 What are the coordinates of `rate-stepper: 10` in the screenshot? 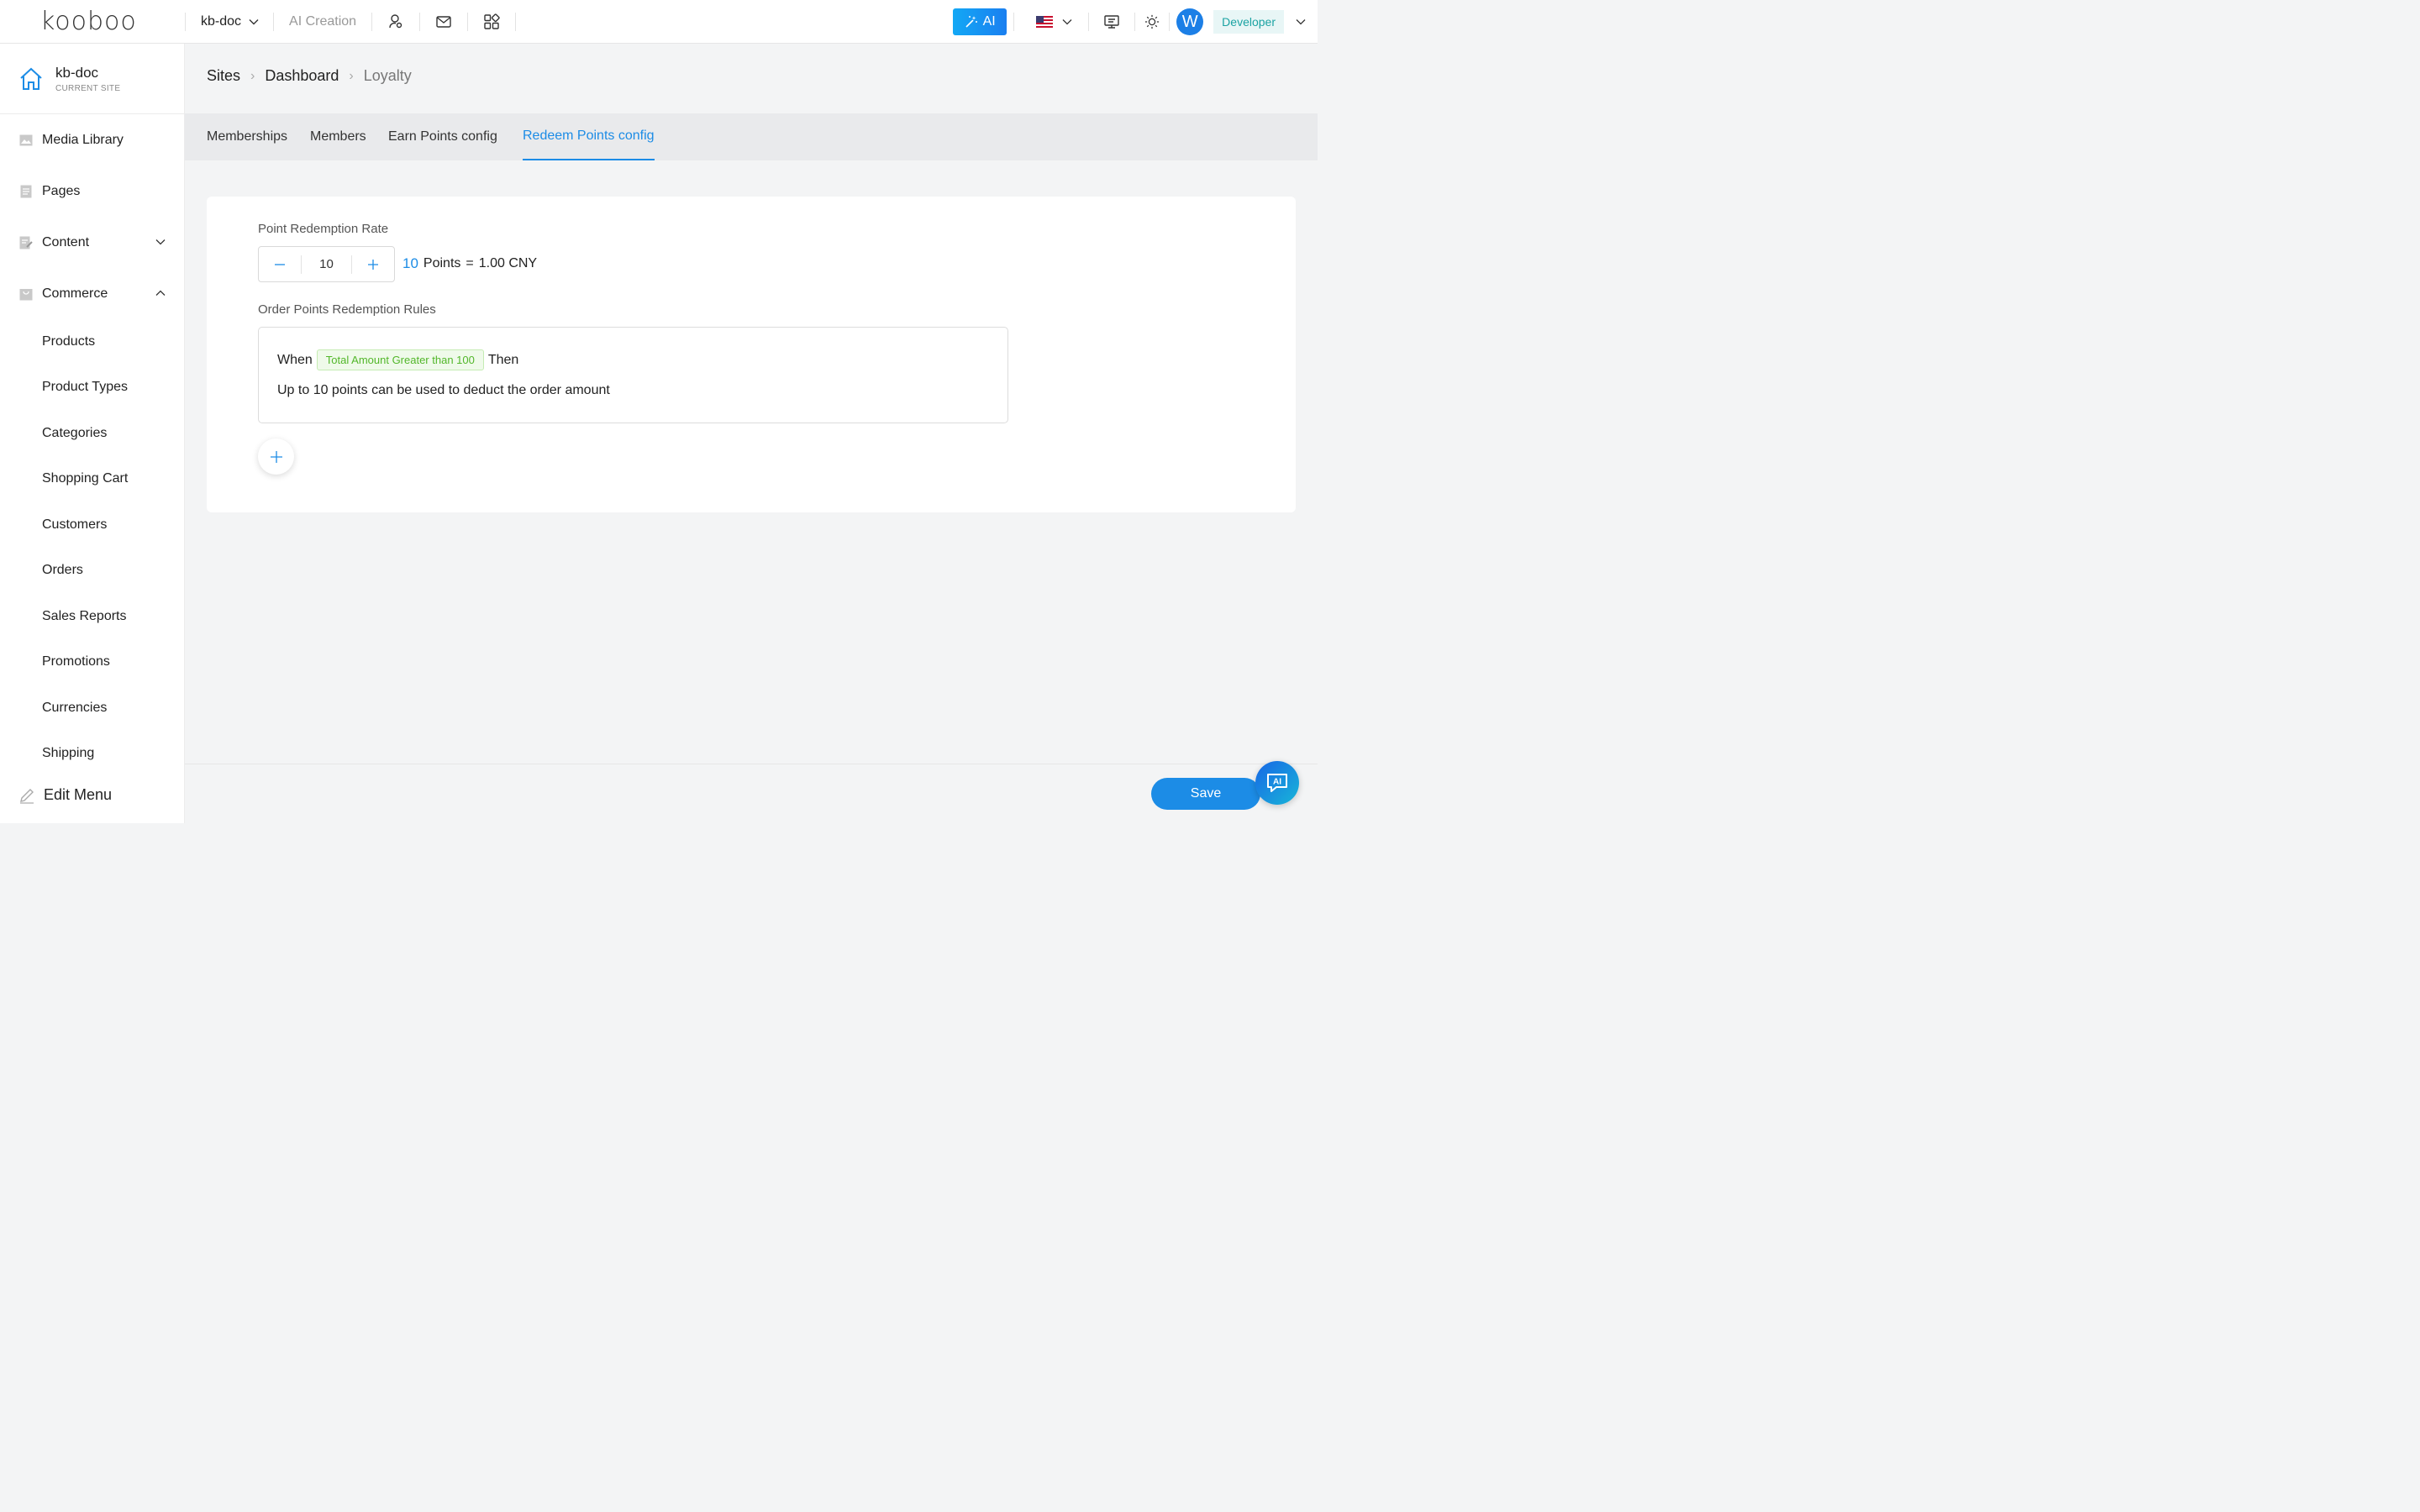 It's located at (326, 264).